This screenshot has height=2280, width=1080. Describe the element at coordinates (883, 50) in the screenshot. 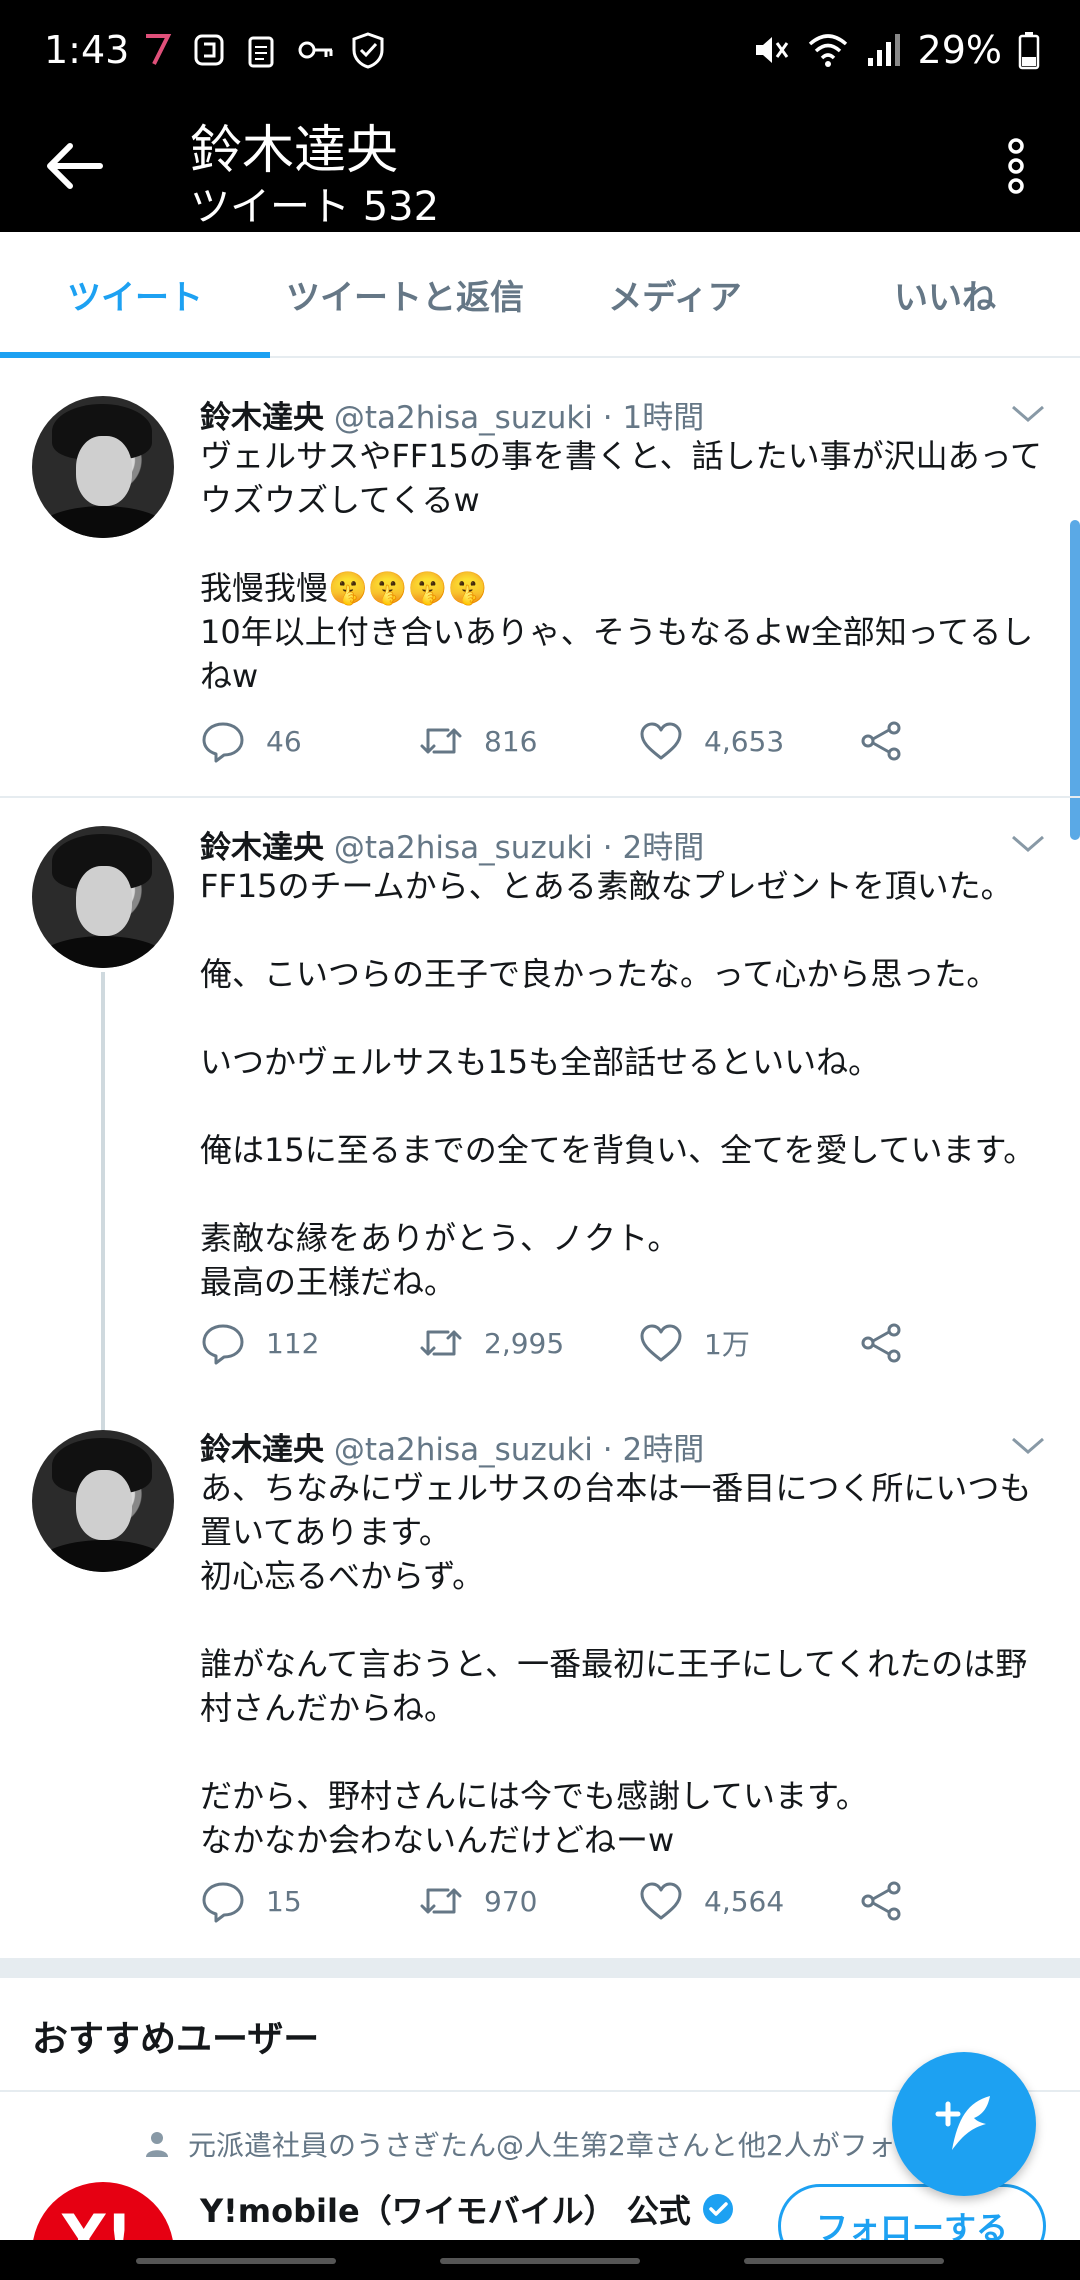

I see `signal-icon` at that location.